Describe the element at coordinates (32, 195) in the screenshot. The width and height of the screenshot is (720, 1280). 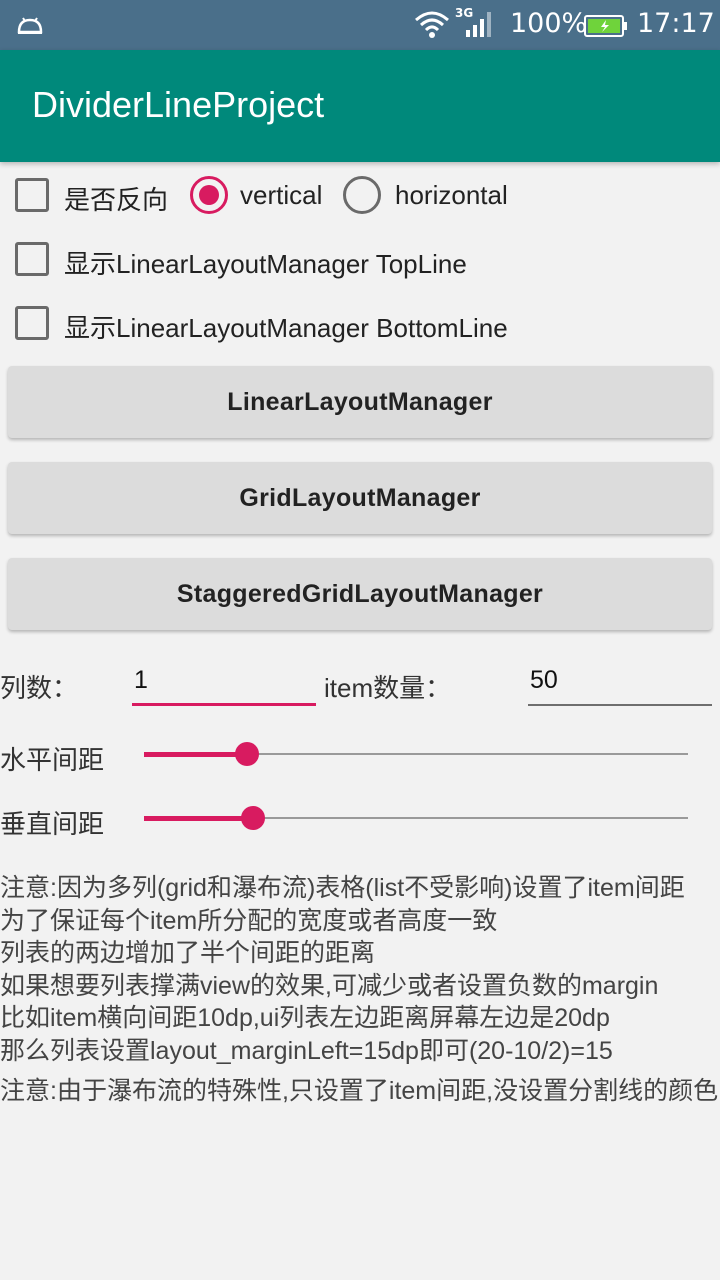
I see `reverse-checkbox` at that location.